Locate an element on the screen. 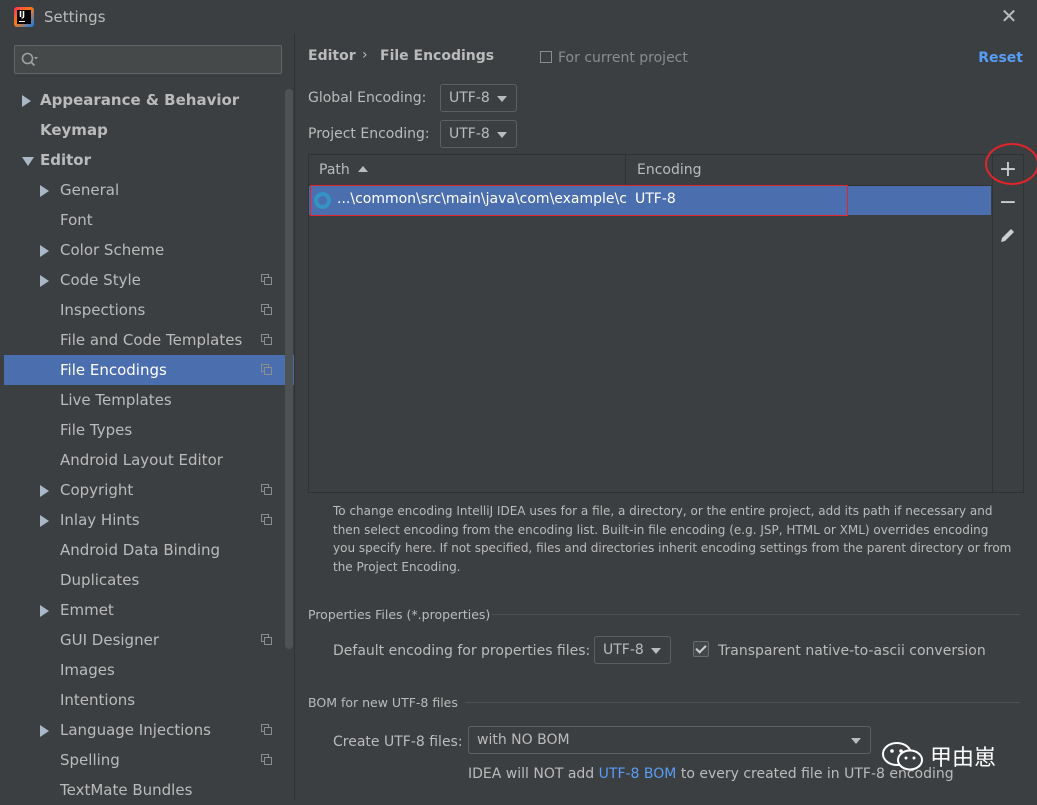  reset-button: Reset is located at coordinates (1000, 58).